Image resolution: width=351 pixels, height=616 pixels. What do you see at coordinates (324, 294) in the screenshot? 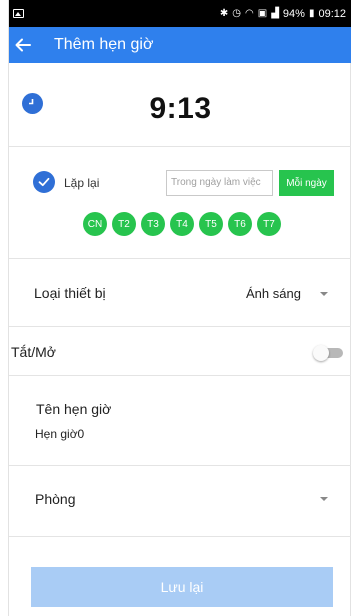
I see `dropdown-caret-icon` at bounding box center [324, 294].